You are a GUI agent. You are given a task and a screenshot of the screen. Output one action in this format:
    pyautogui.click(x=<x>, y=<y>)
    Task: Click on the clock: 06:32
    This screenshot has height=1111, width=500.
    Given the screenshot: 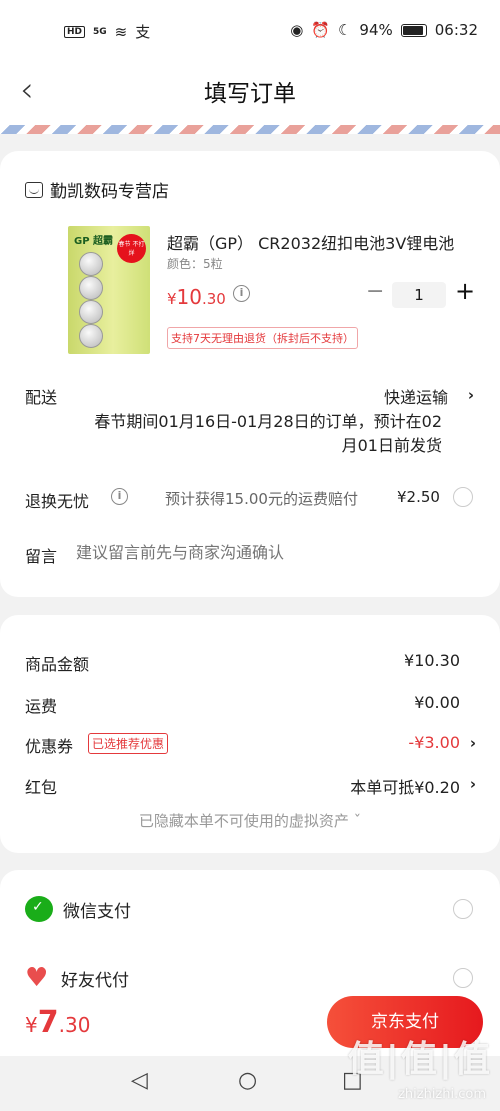 What is the action you would take?
    pyautogui.click(x=456, y=30)
    